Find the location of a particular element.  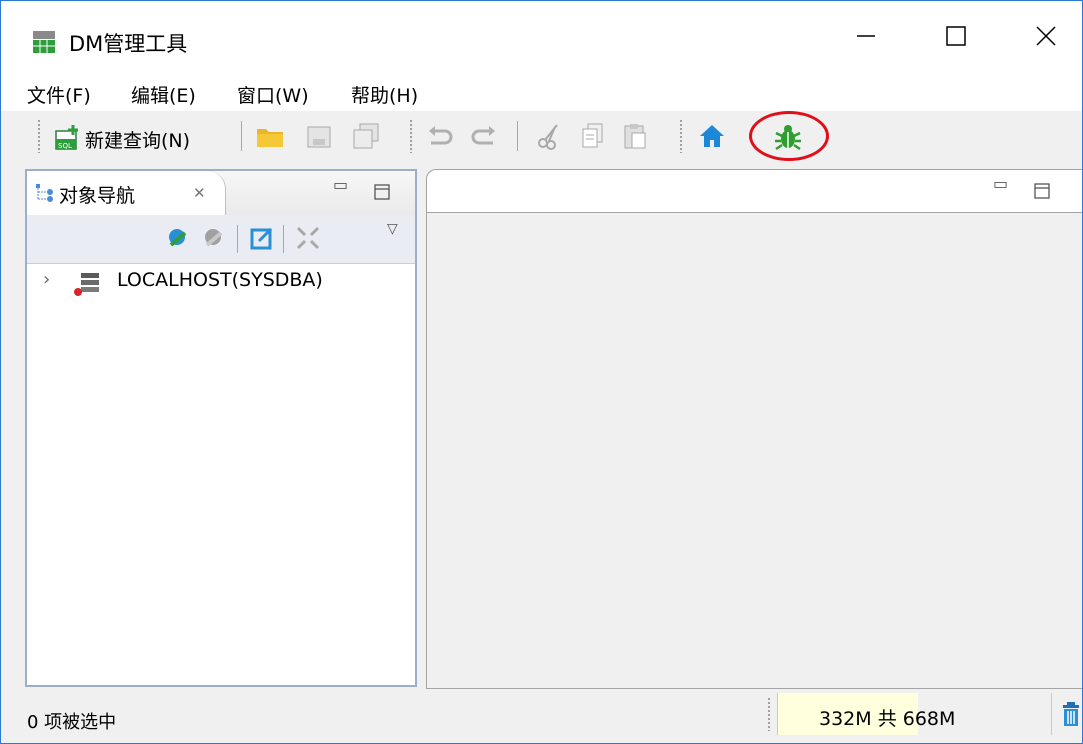

tab-object-navigator: 对象导航 ✕ is located at coordinates (126, 193).